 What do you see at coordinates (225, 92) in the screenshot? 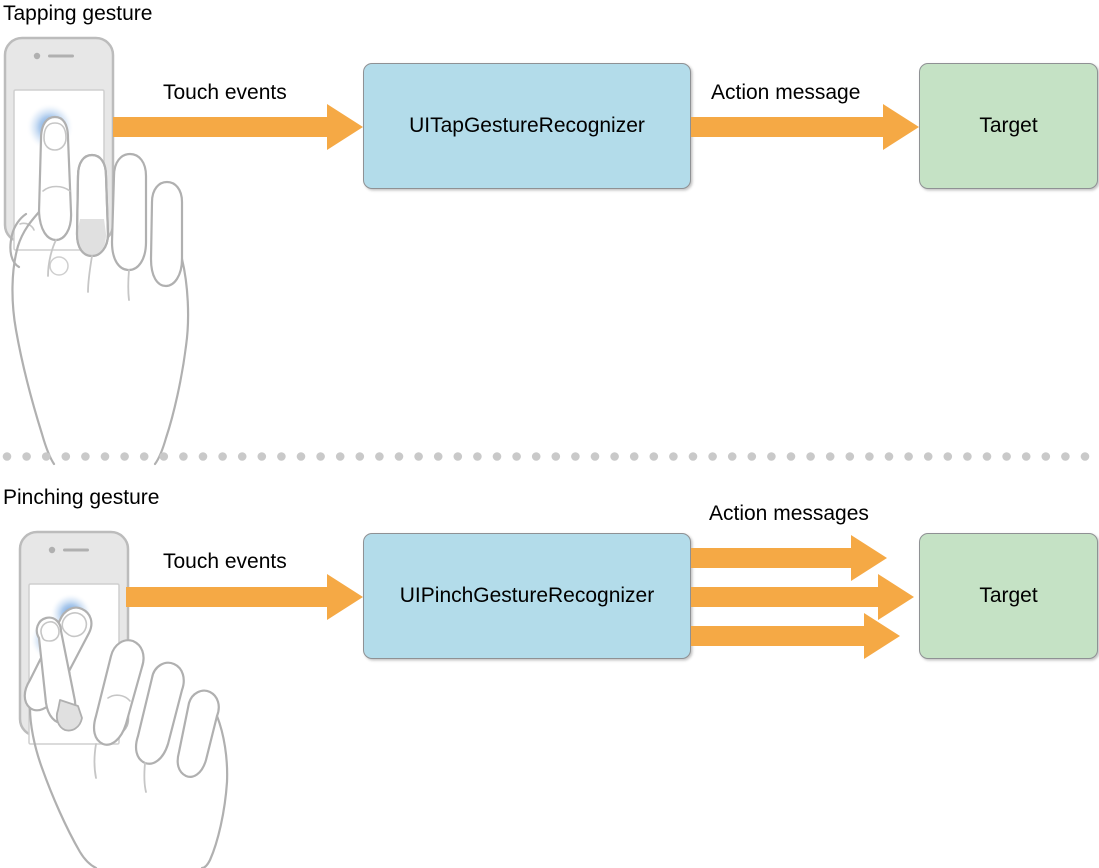
I see `touch-events-label-tapping: Touch events` at bounding box center [225, 92].